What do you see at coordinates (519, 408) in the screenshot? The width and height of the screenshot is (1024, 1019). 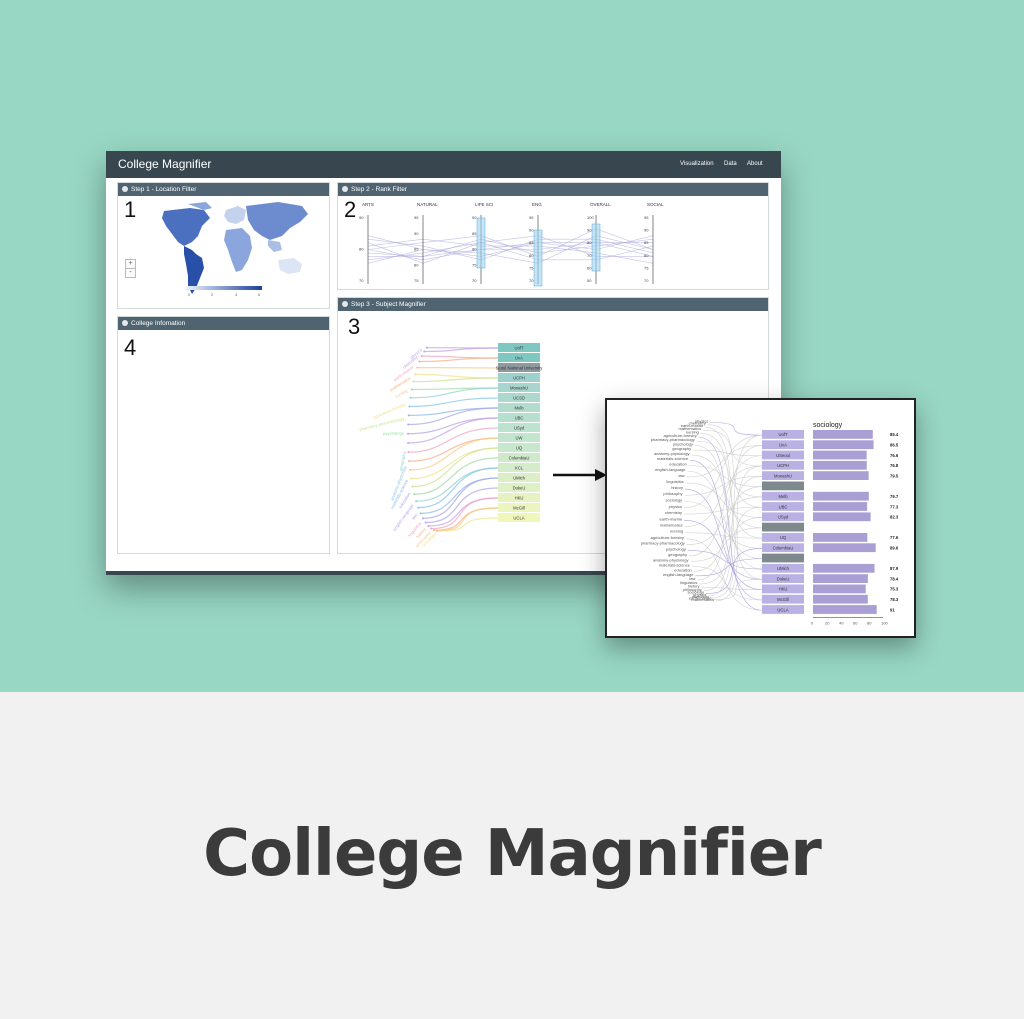 I see `university-label: Melb` at bounding box center [519, 408].